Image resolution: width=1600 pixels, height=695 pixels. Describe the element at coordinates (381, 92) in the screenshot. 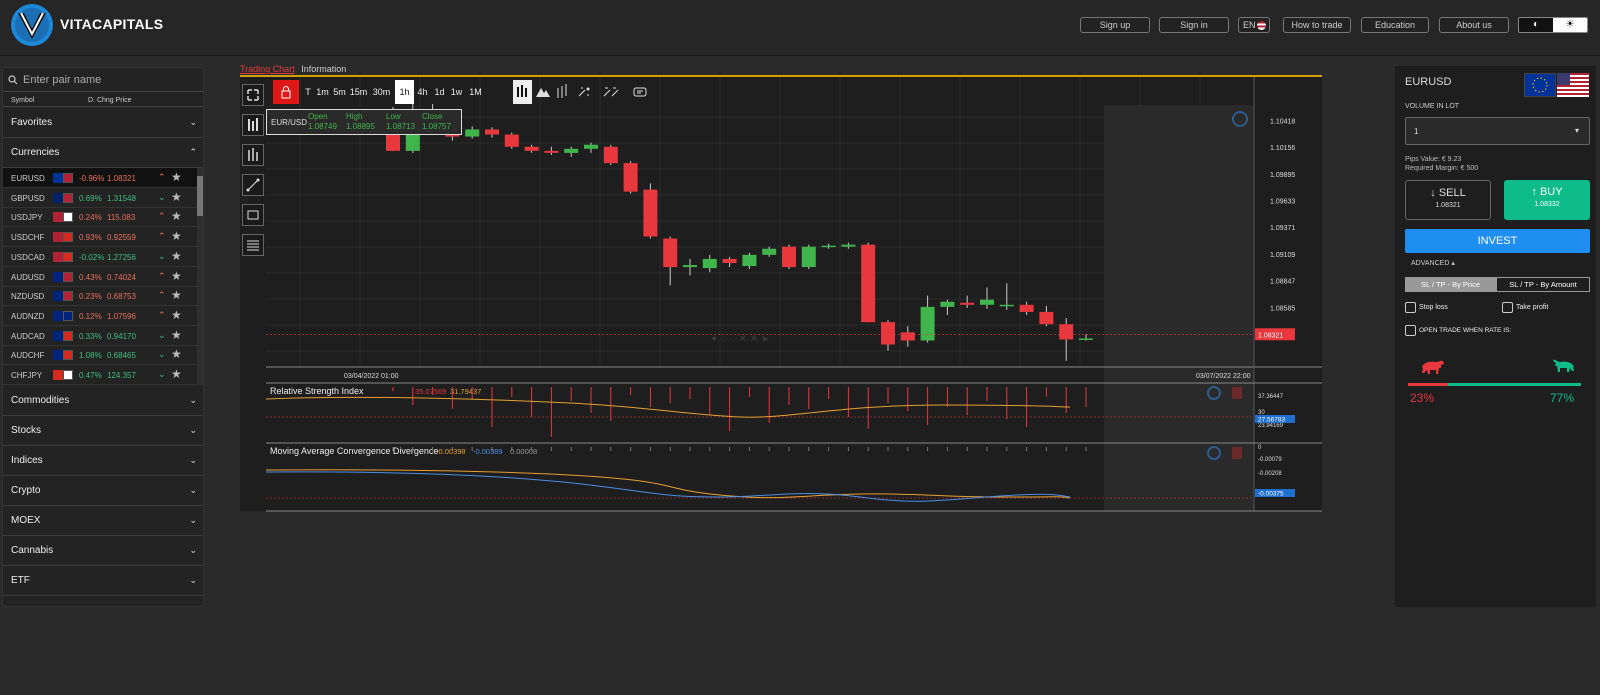

I see `timeframe-30m: 30m` at that location.